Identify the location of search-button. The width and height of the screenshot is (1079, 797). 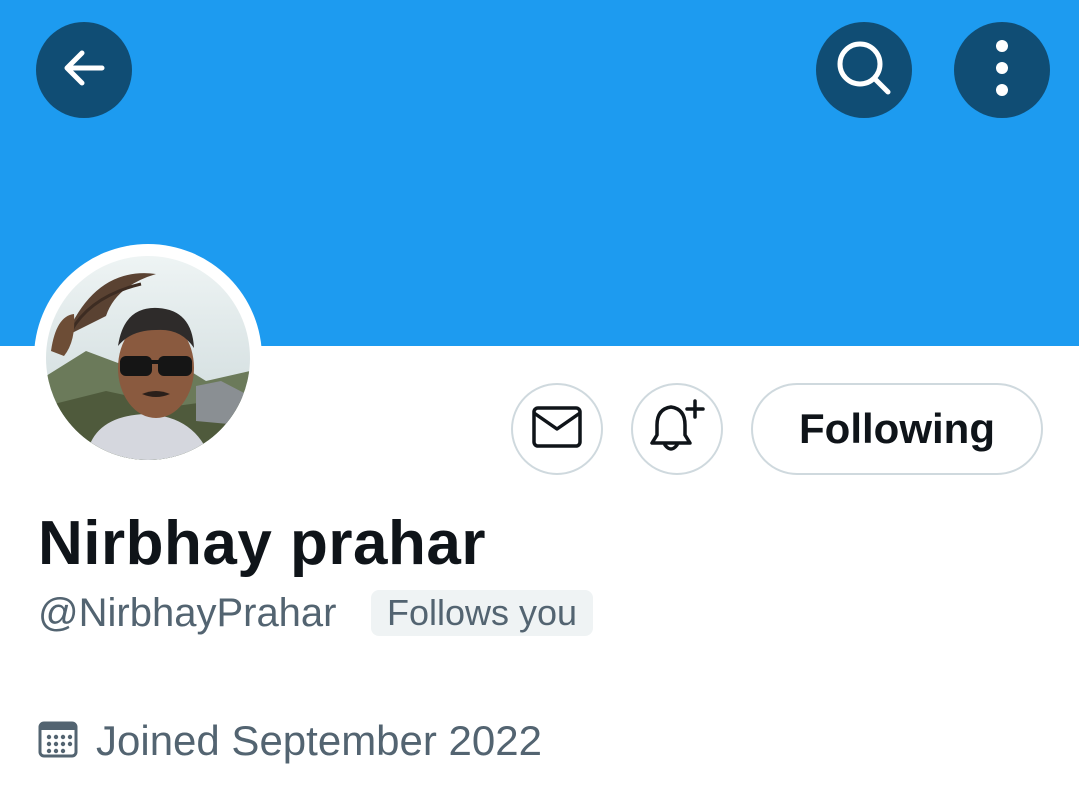
(864, 70).